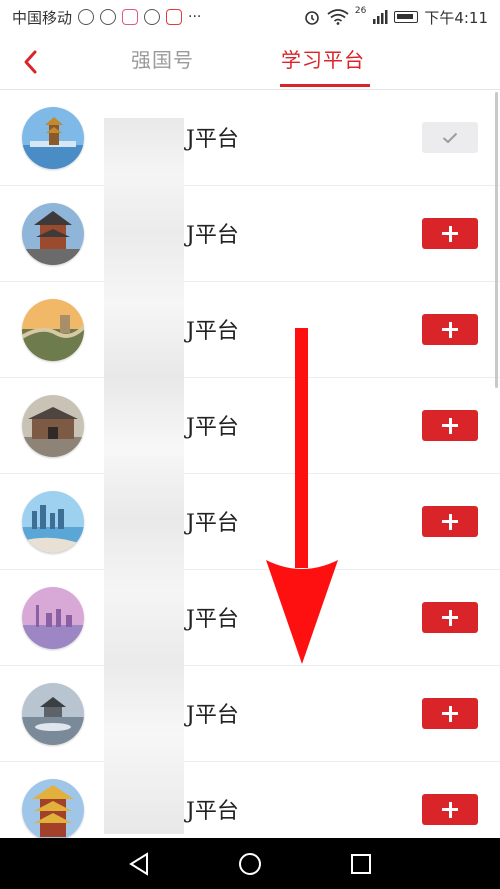 This screenshot has width=500, height=889. What do you see at coordinates (380, 17) in the screenshot?
I see `signal-icon` at bounding box center [380, 17].